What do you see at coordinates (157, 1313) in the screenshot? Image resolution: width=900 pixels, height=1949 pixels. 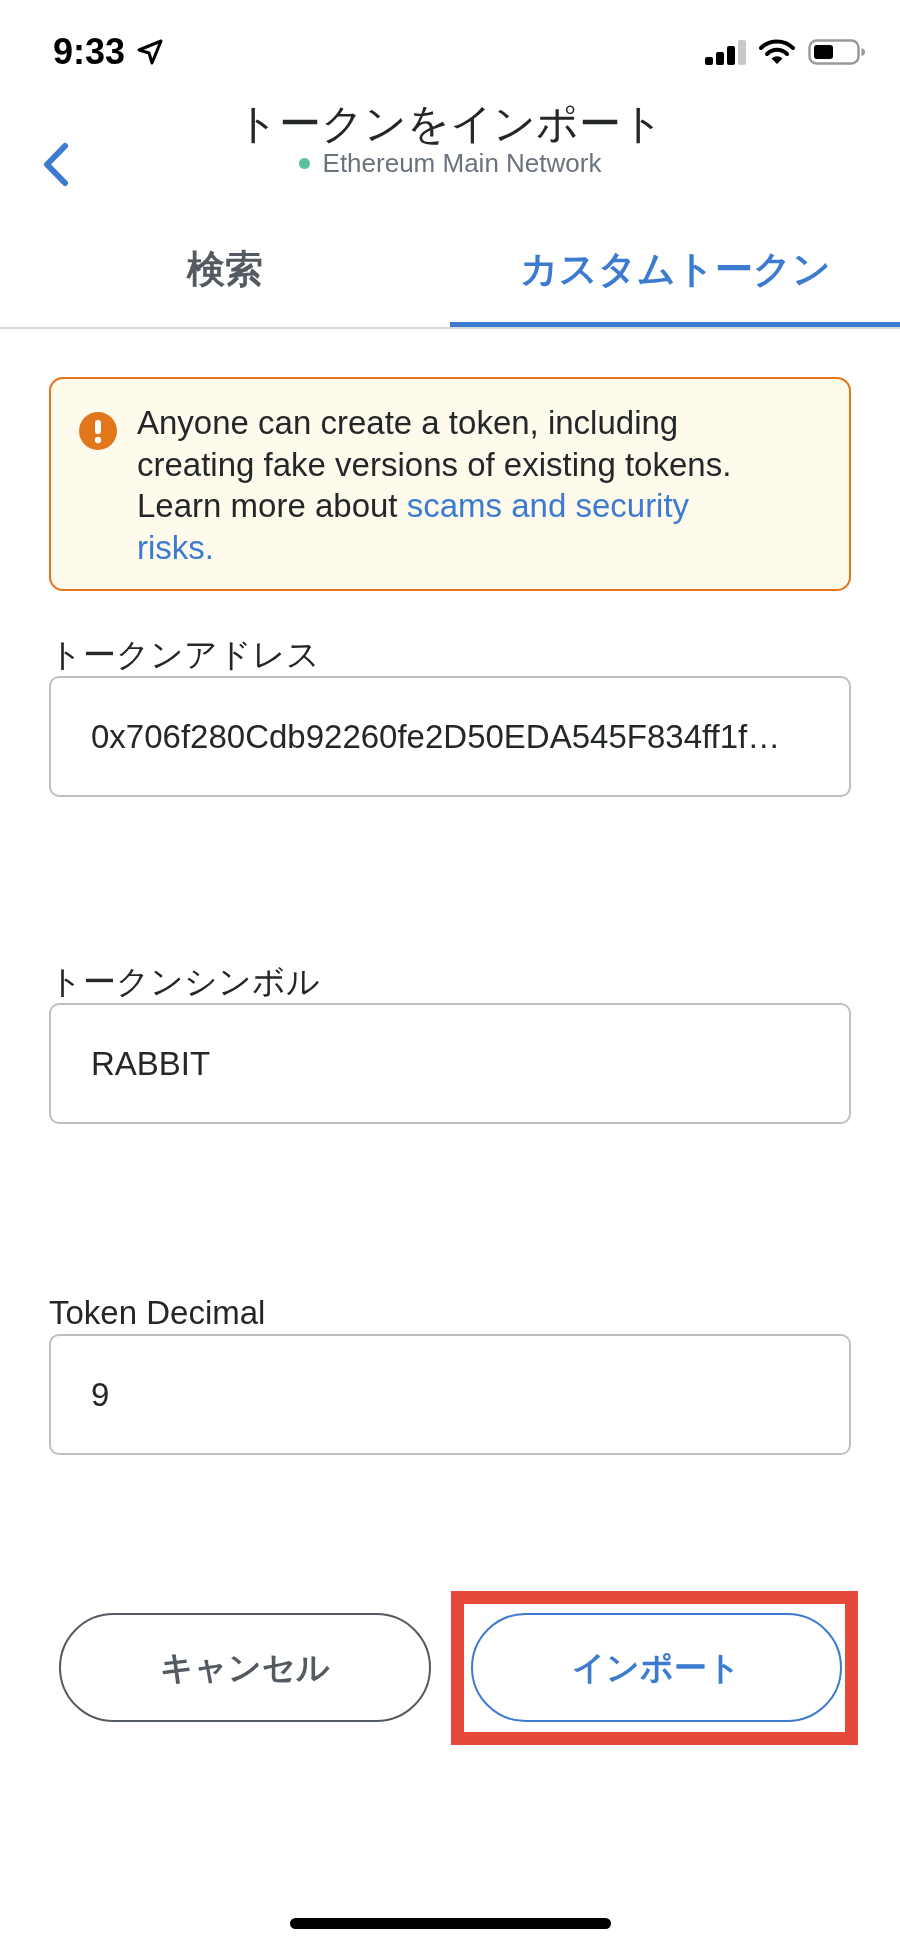 I see `field-label: Token Decimal` at bounding box center [157, 1313].